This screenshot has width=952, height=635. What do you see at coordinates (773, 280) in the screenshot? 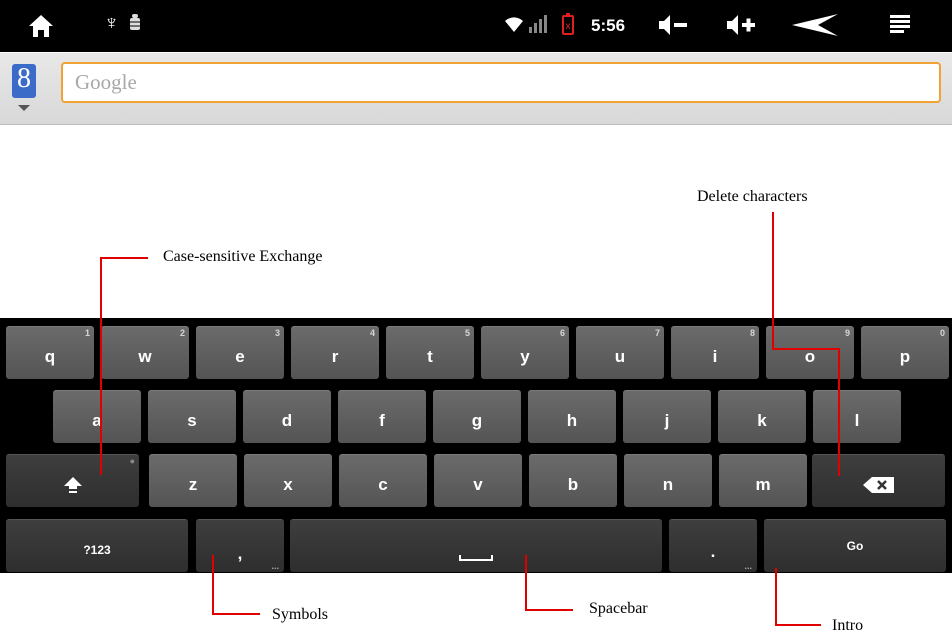
I see `leader-line-delete-v1` at bounding box center [773, 280].